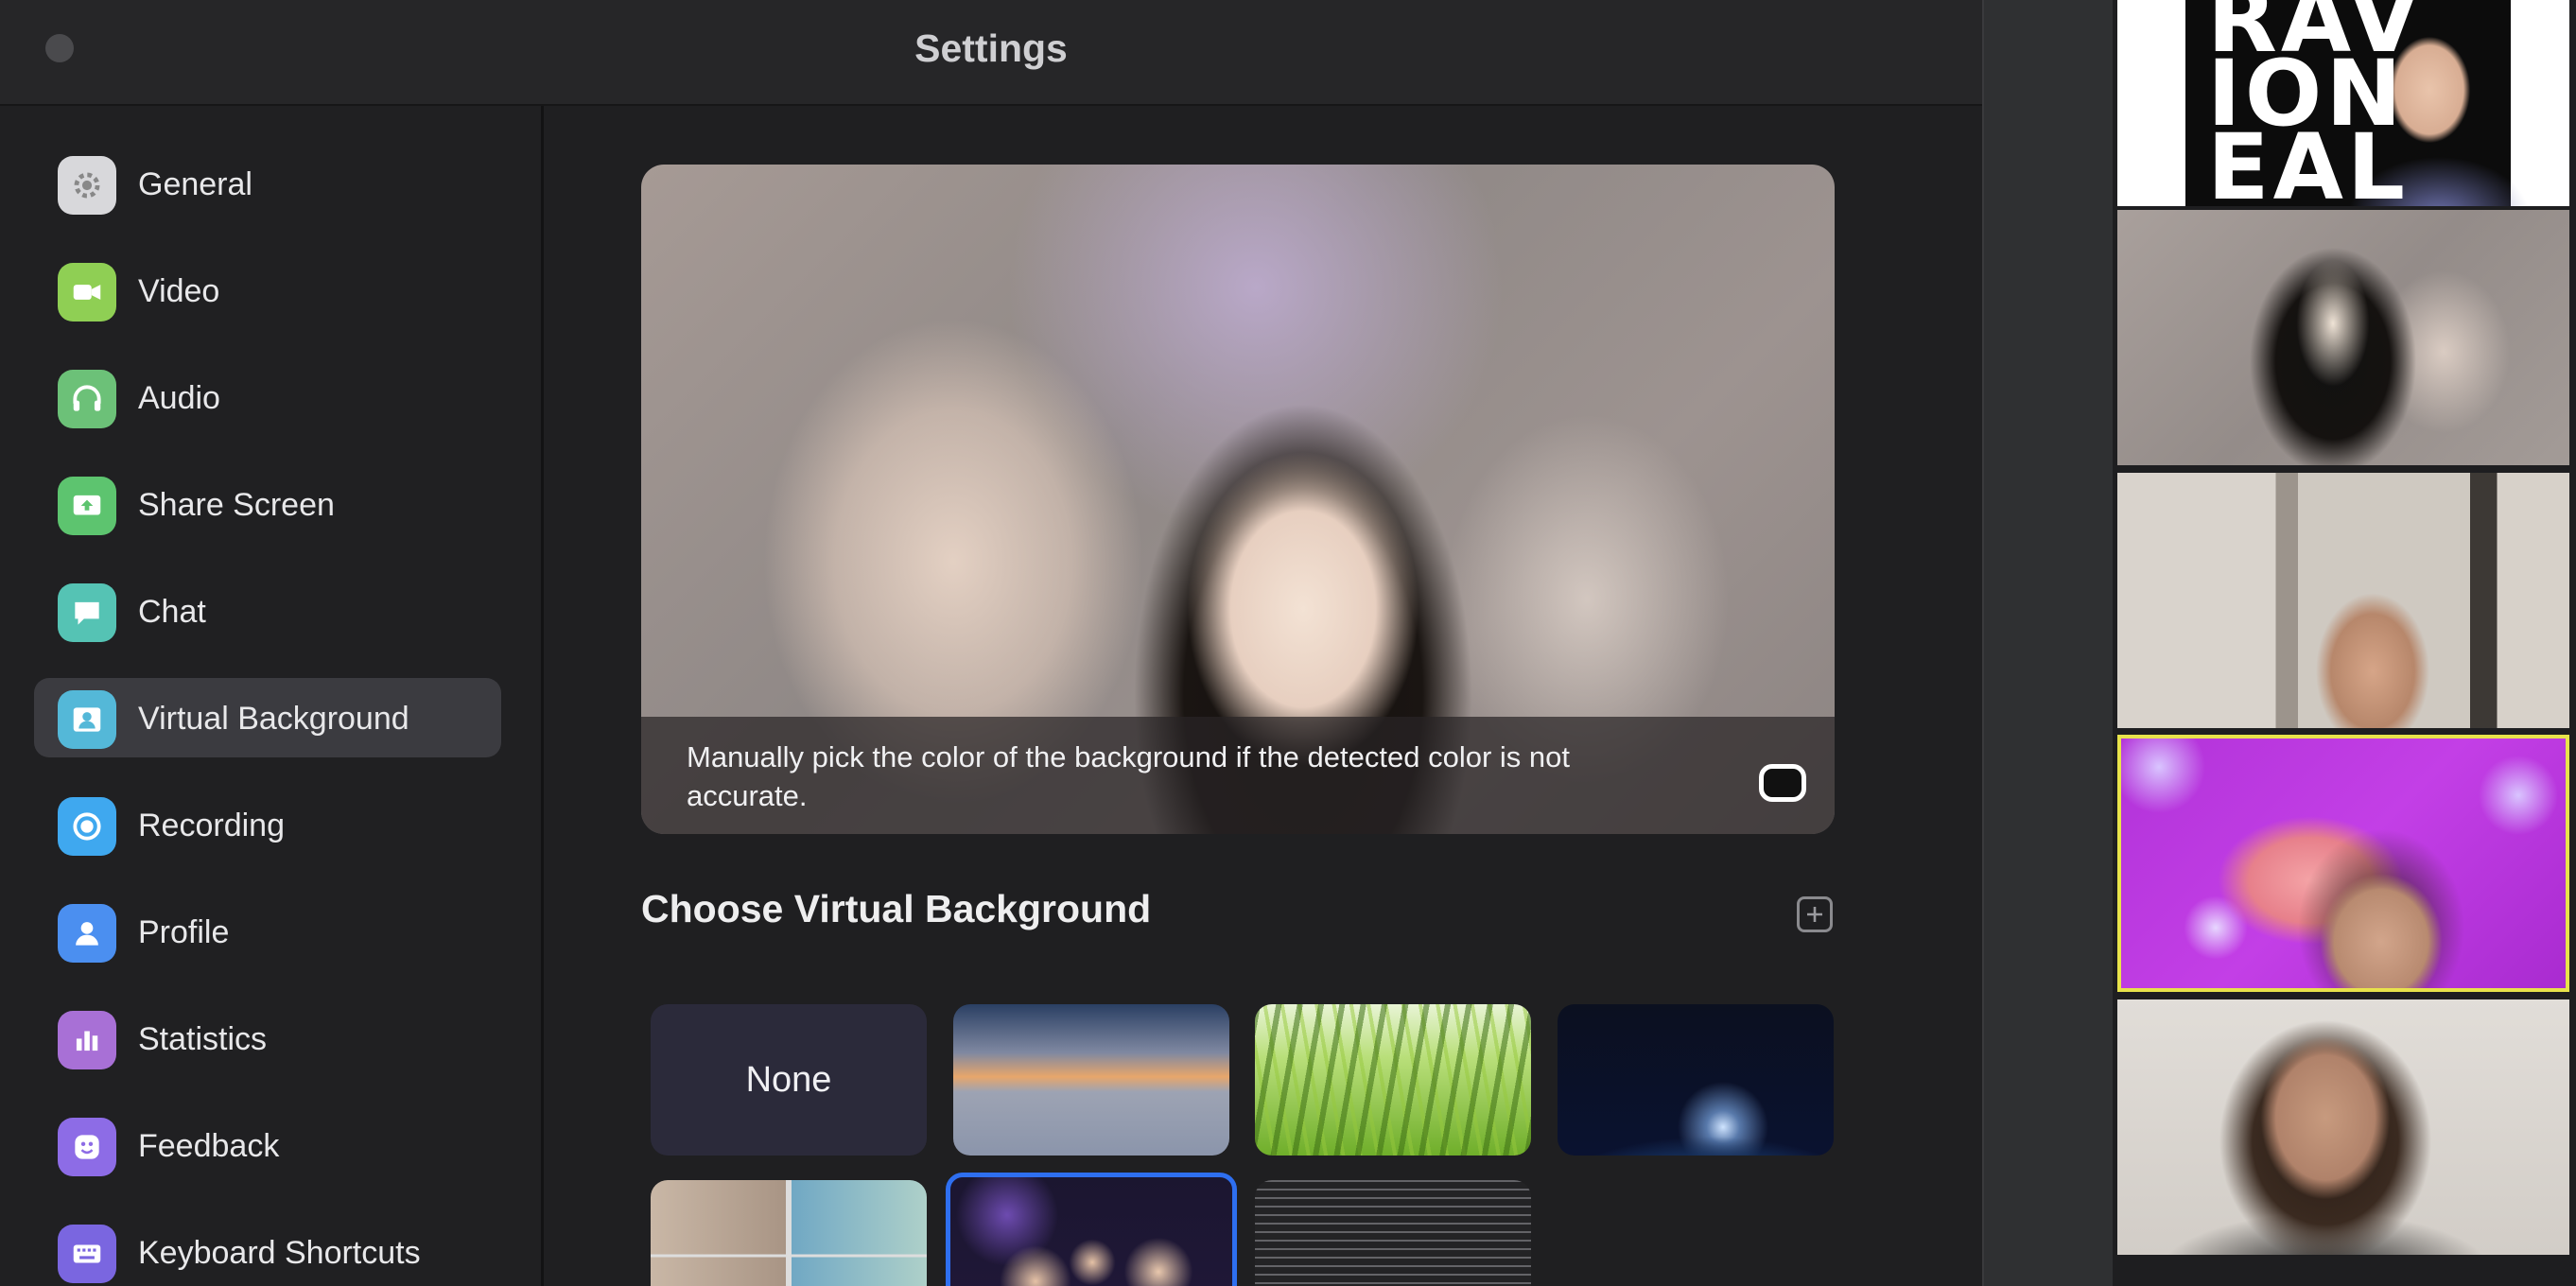 This screenshot has height=1286, width=2576. I want to click on profile-icon, so click(87, 933).